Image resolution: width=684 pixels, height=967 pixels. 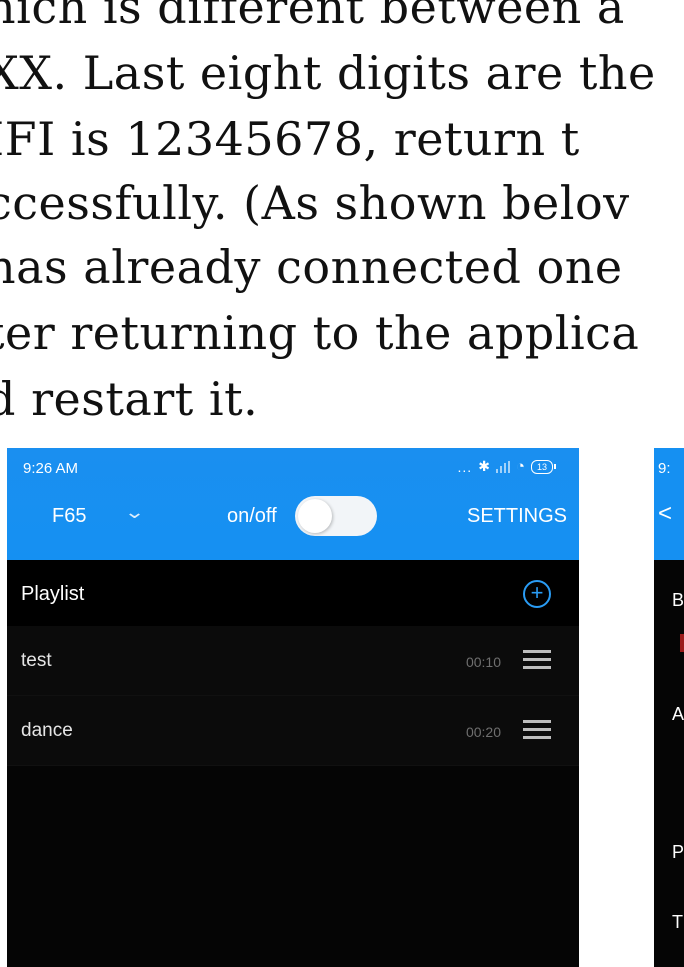 I want to click on second-status-time: 9:, so click(x=664, y=468).